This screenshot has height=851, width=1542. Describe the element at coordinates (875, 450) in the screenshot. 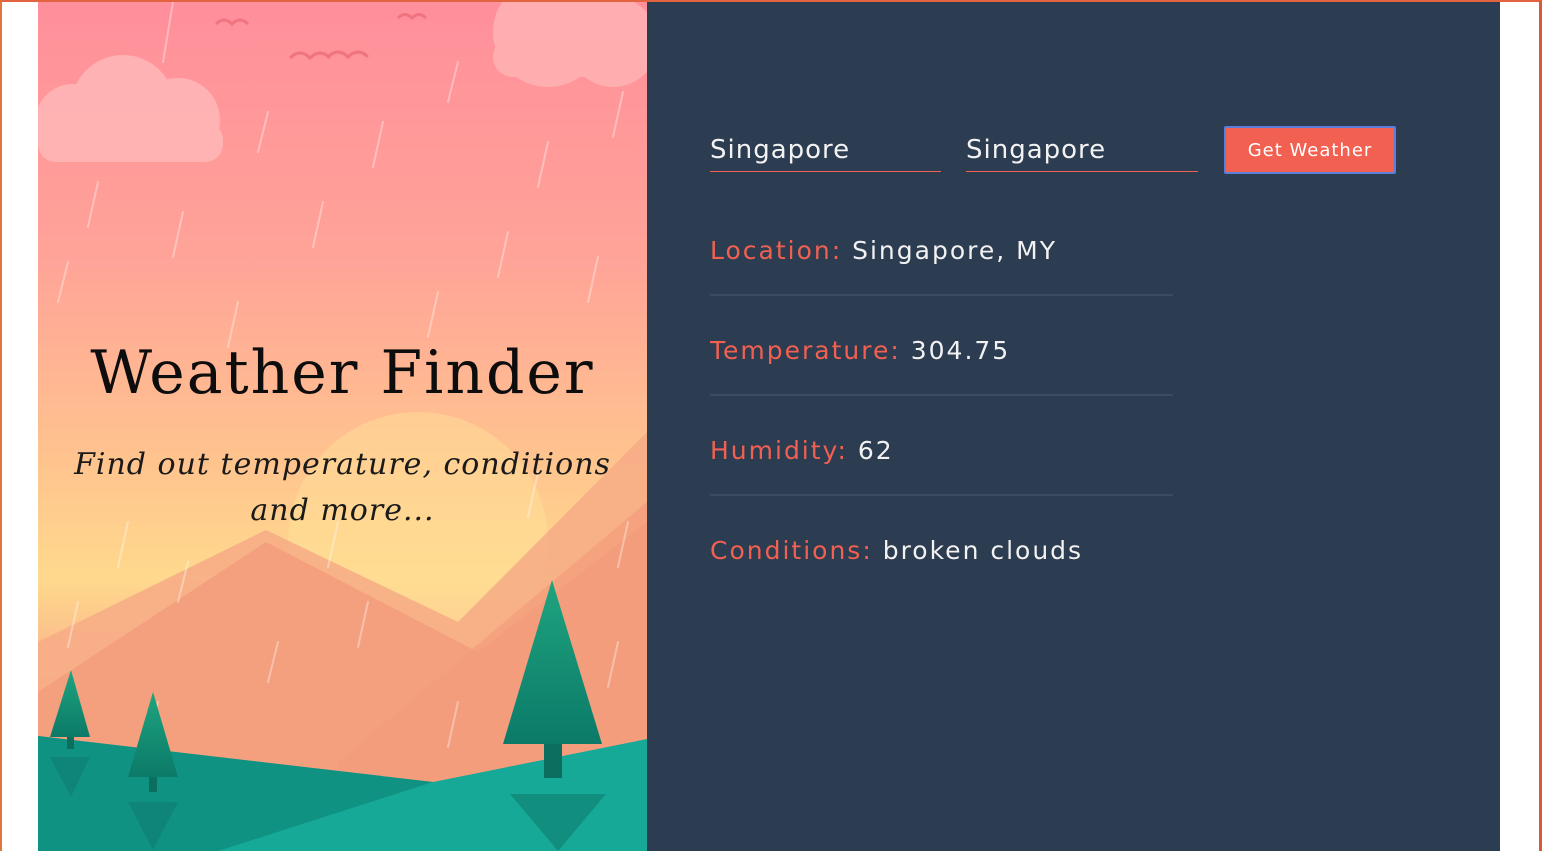

I see `humidity-value: 62` at that location.